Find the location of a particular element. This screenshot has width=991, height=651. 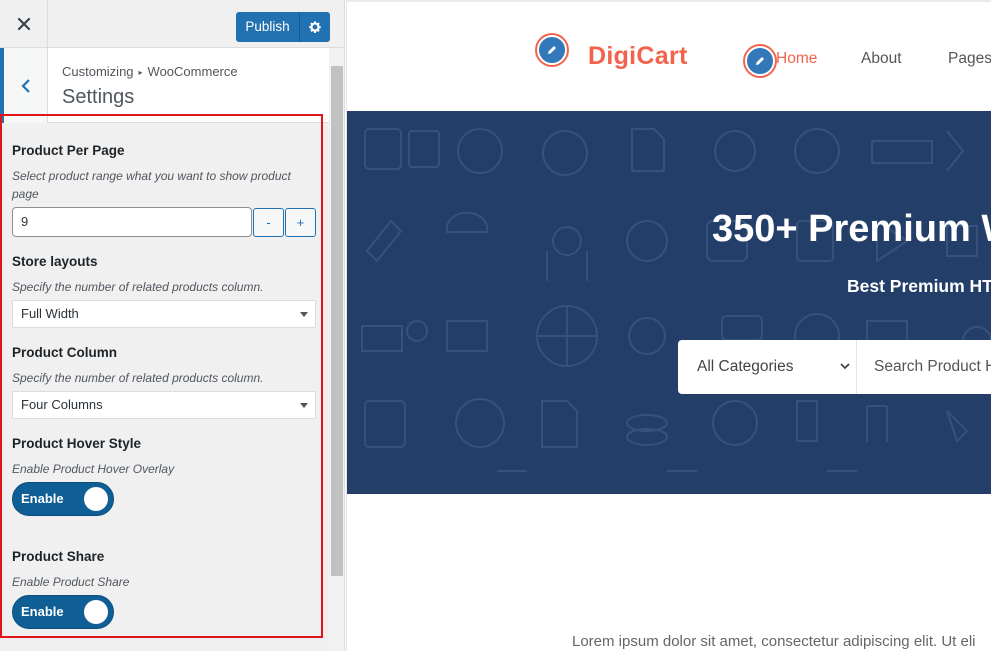

section-title: Settings is located at coordinates (98, 97).